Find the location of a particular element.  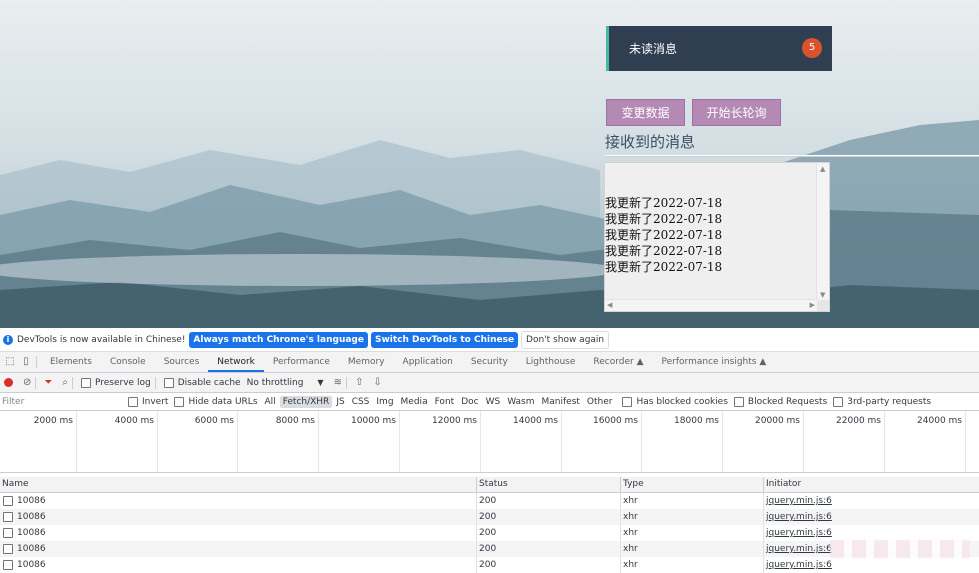

scroll-left-icon: ◀ is located at coordinates (609, 305).